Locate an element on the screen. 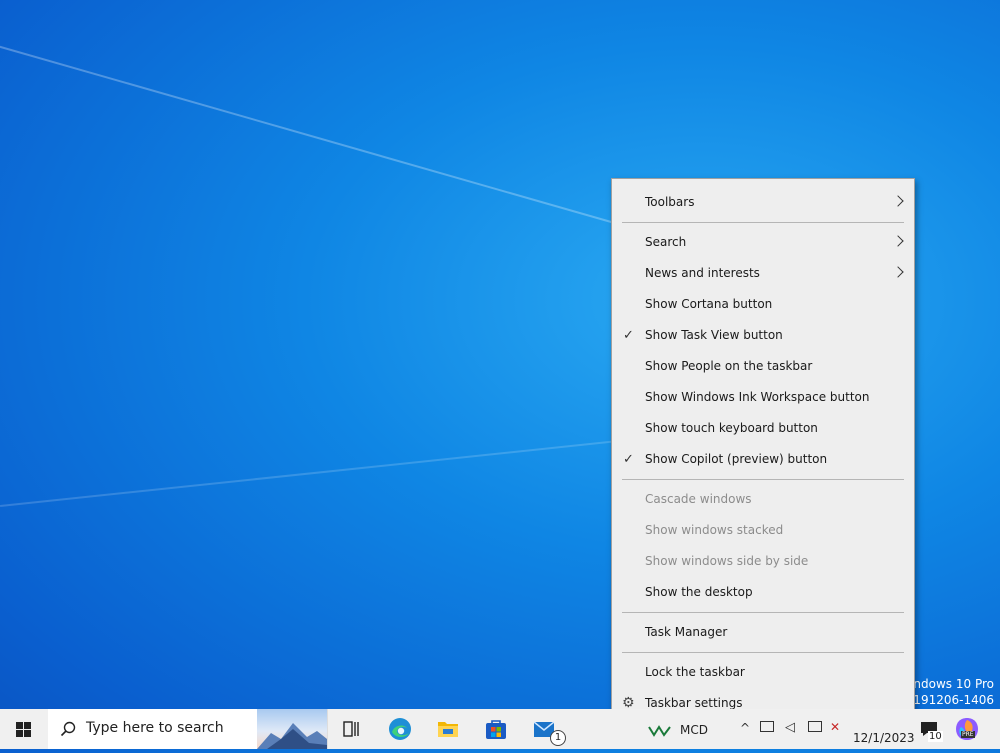 Image resolution: width=1000 pixels, height=753 pixels. microsoft-store-button is located at coordinates (496, 729).